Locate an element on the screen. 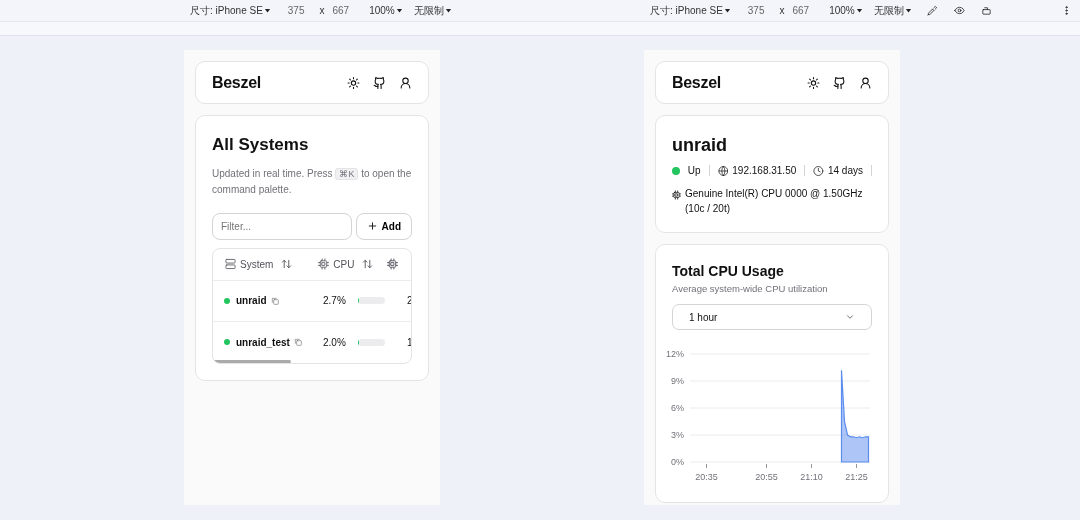  y-tick-label: 3% is located at coordinates (677, 435).